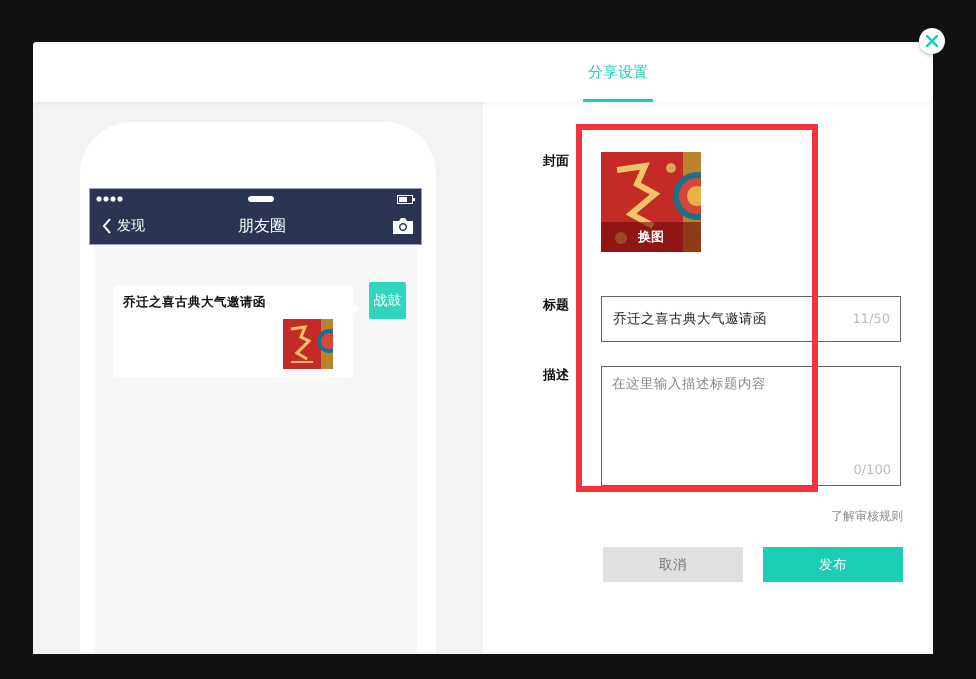  Describe the element at coordinates (867, 516) in the screenshot. I see `review-rules-link: 了解审核规则` at that location.